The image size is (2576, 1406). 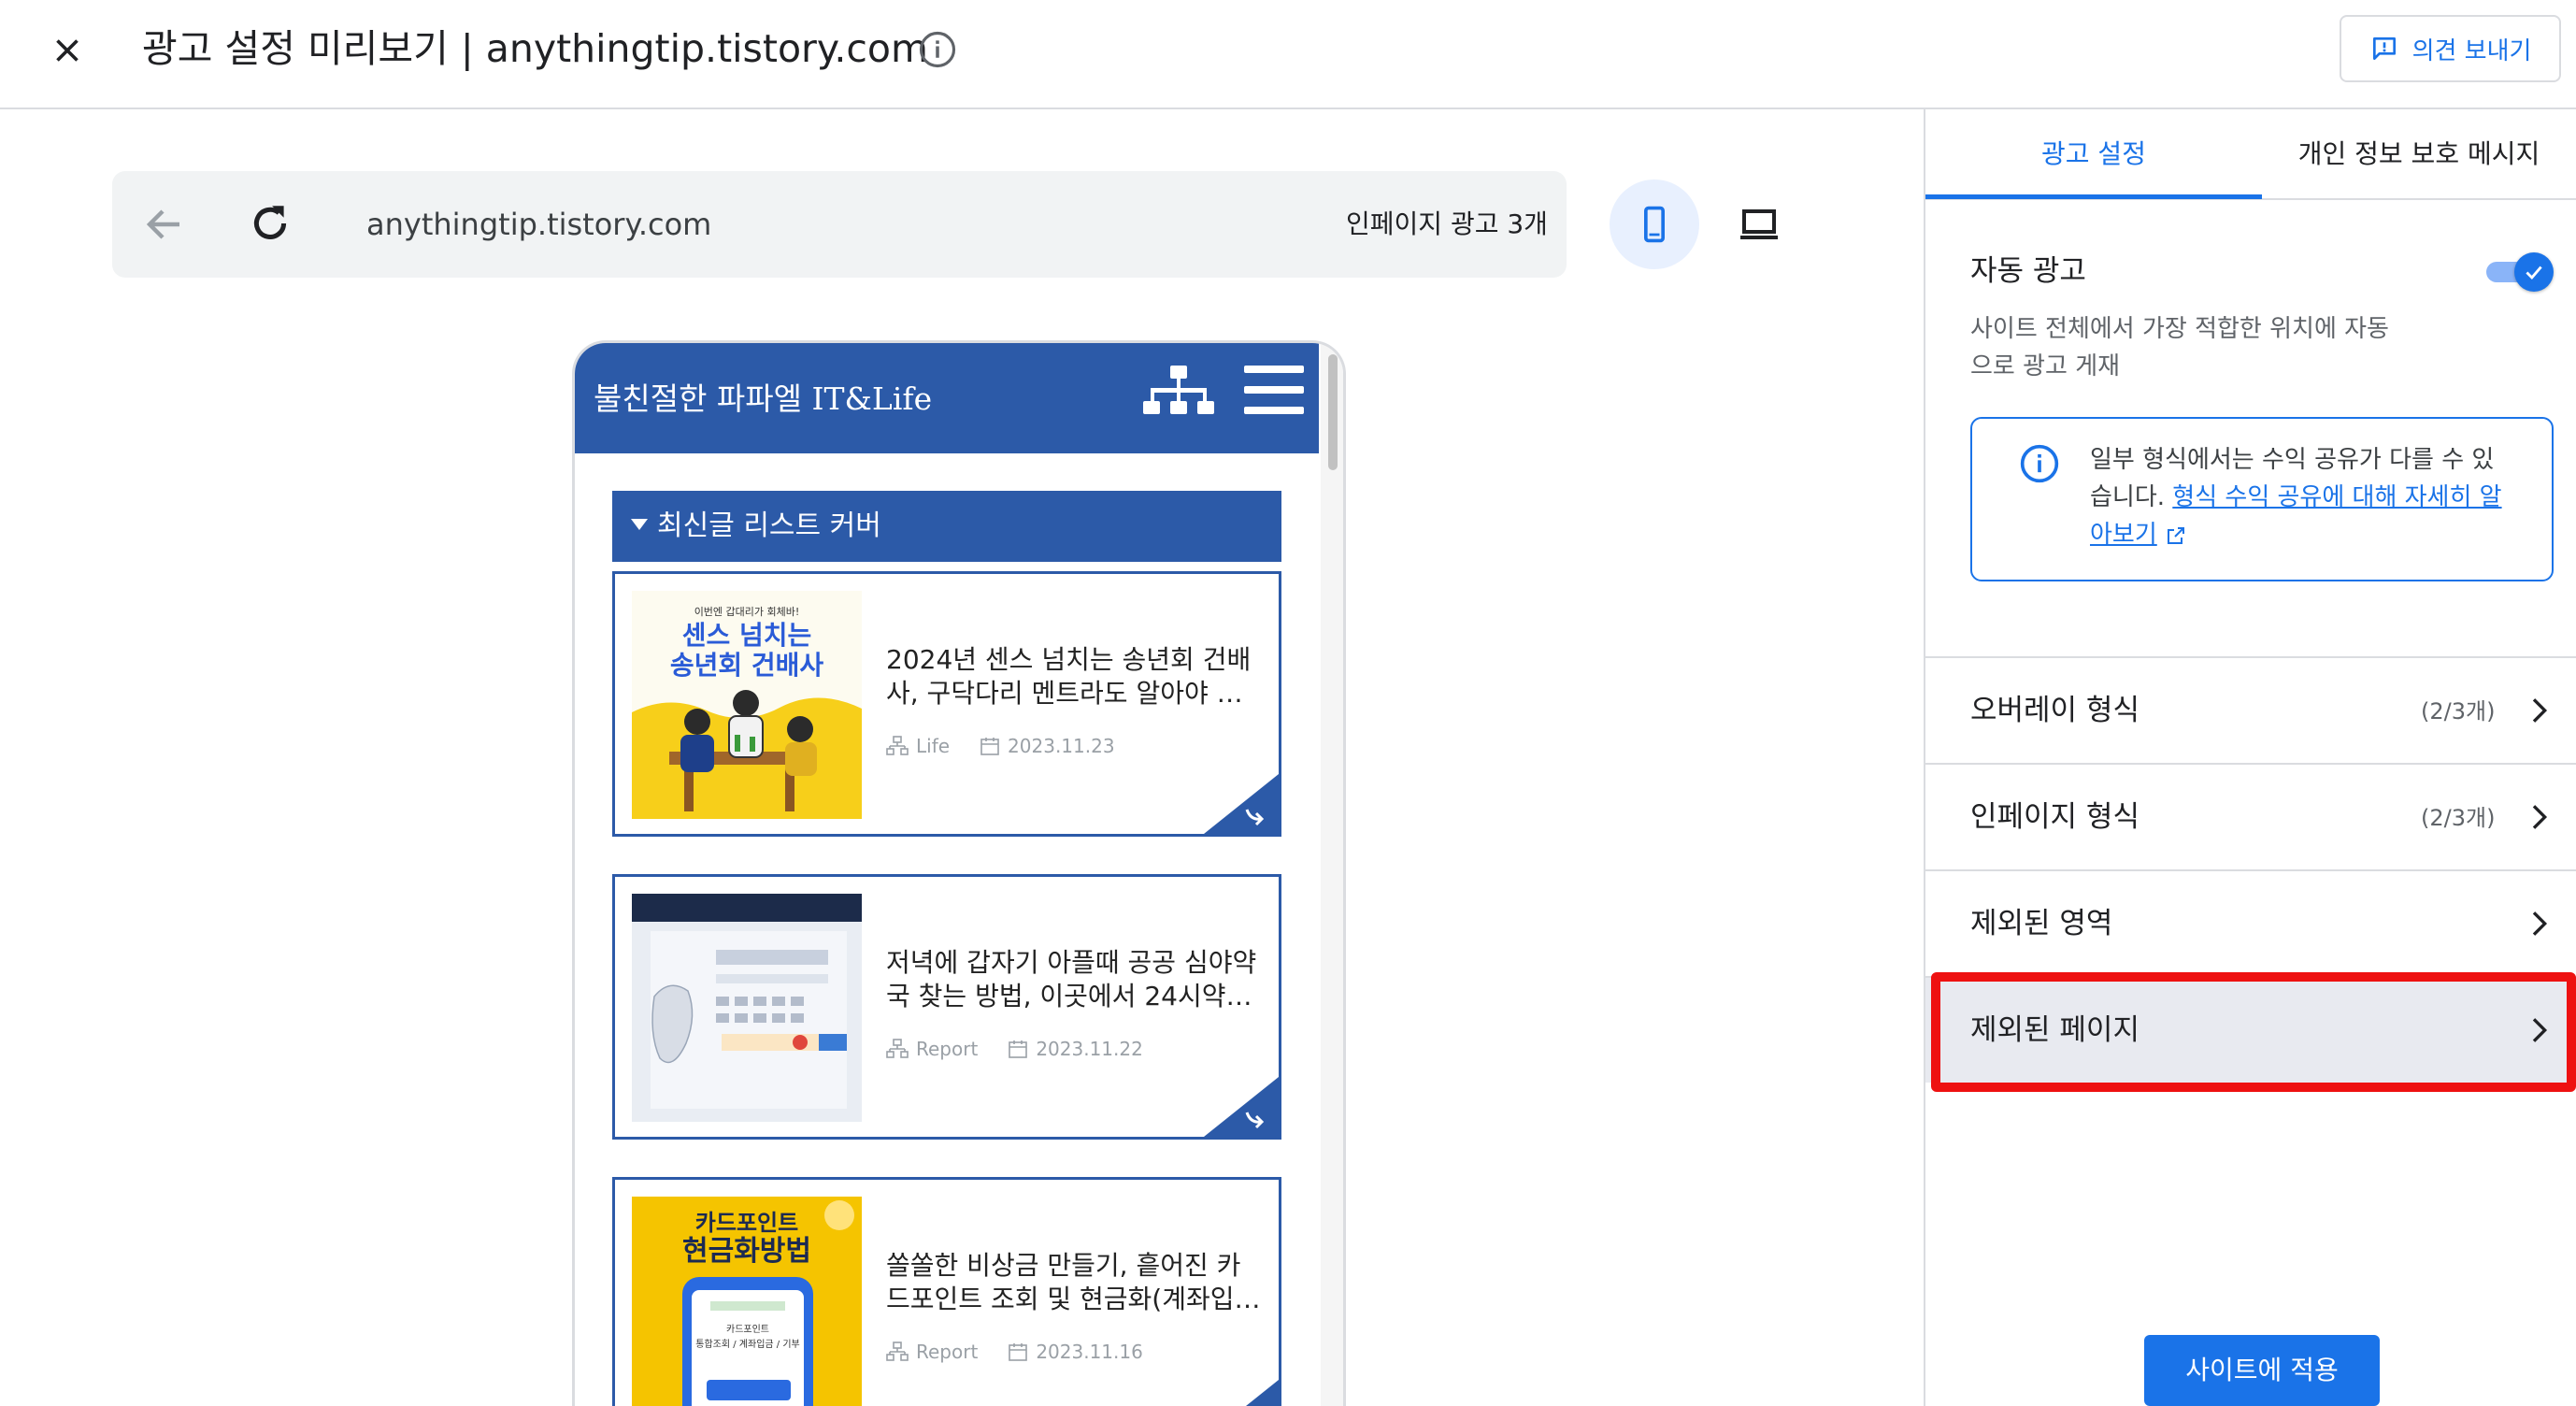 What do you see at coordinates (1069, 659) in the screenshot?
I see `post-title-line1: 2024년 센스 넘치는 송년회 건배` at bounding box center [1069, 659].